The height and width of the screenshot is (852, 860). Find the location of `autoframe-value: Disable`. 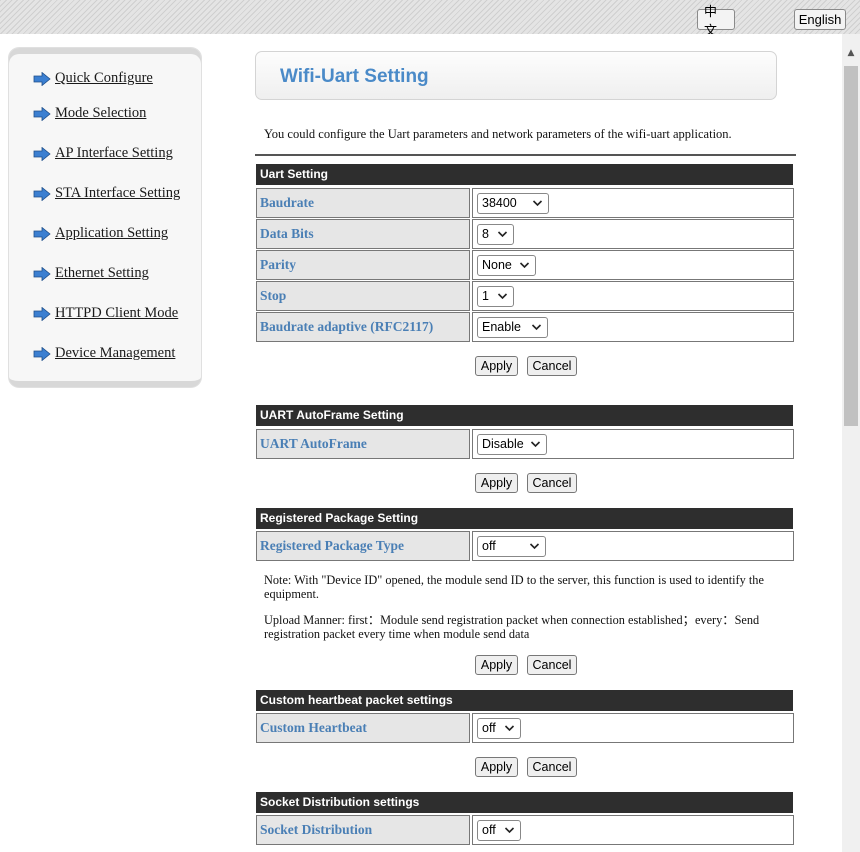

autoframe-value: Disable is located at coordinates (503, 444).